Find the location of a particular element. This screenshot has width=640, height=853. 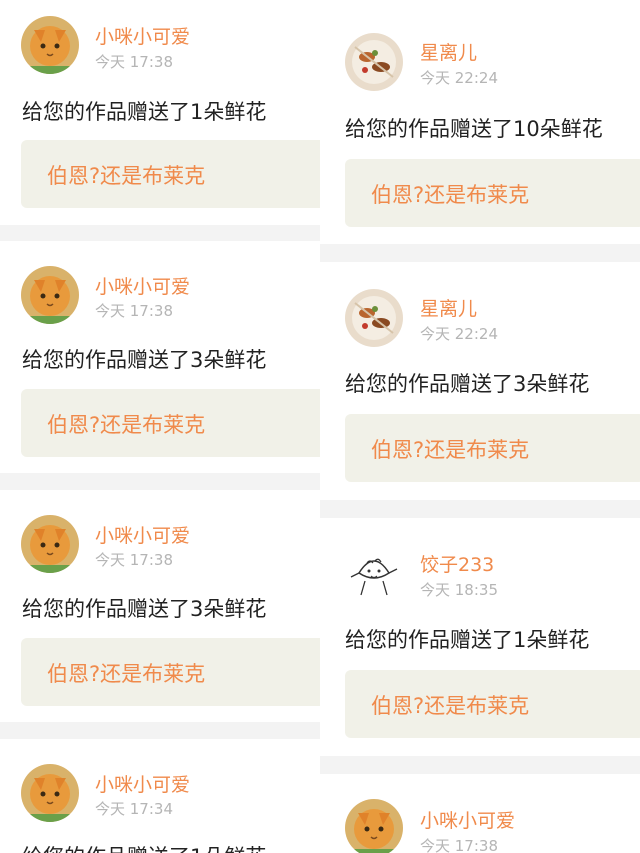

gift-notification-card: 小咪小可爱 今天 17:38 给您的作品赠送了1朵鲜花 伯恩?还是布莱克 is located at coordinates (160, 112).